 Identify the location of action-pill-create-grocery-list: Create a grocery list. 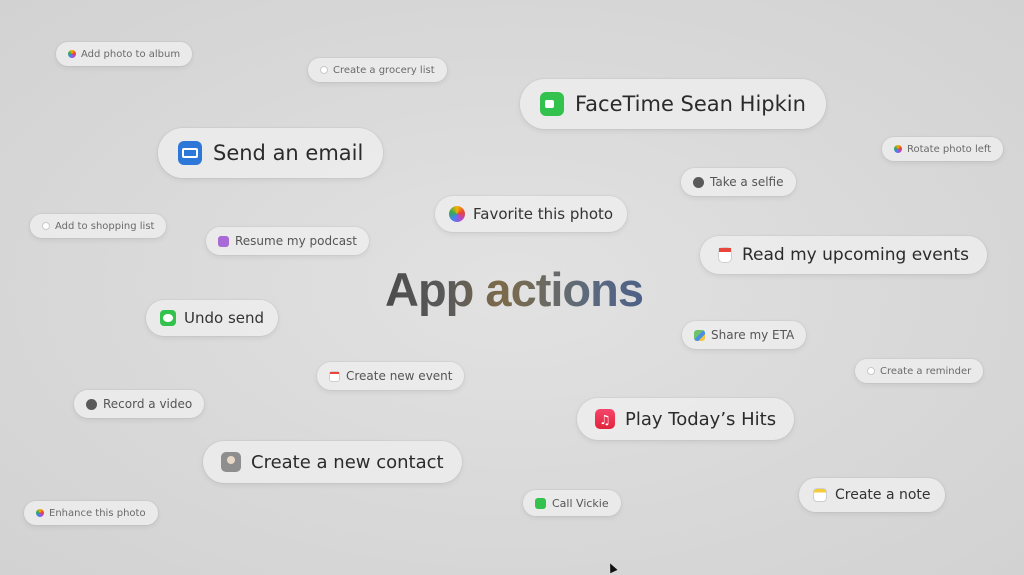
(377, 70).